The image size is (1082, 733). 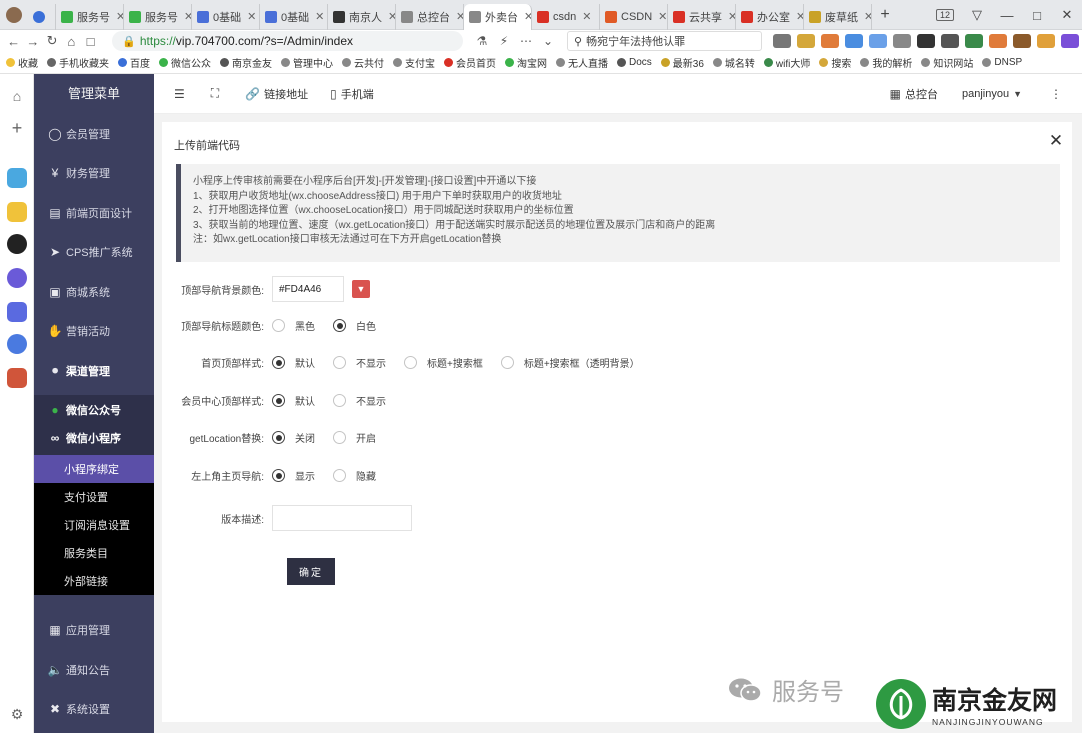 I want to click on radio-option: 黑色, so click(x=293, y=325).